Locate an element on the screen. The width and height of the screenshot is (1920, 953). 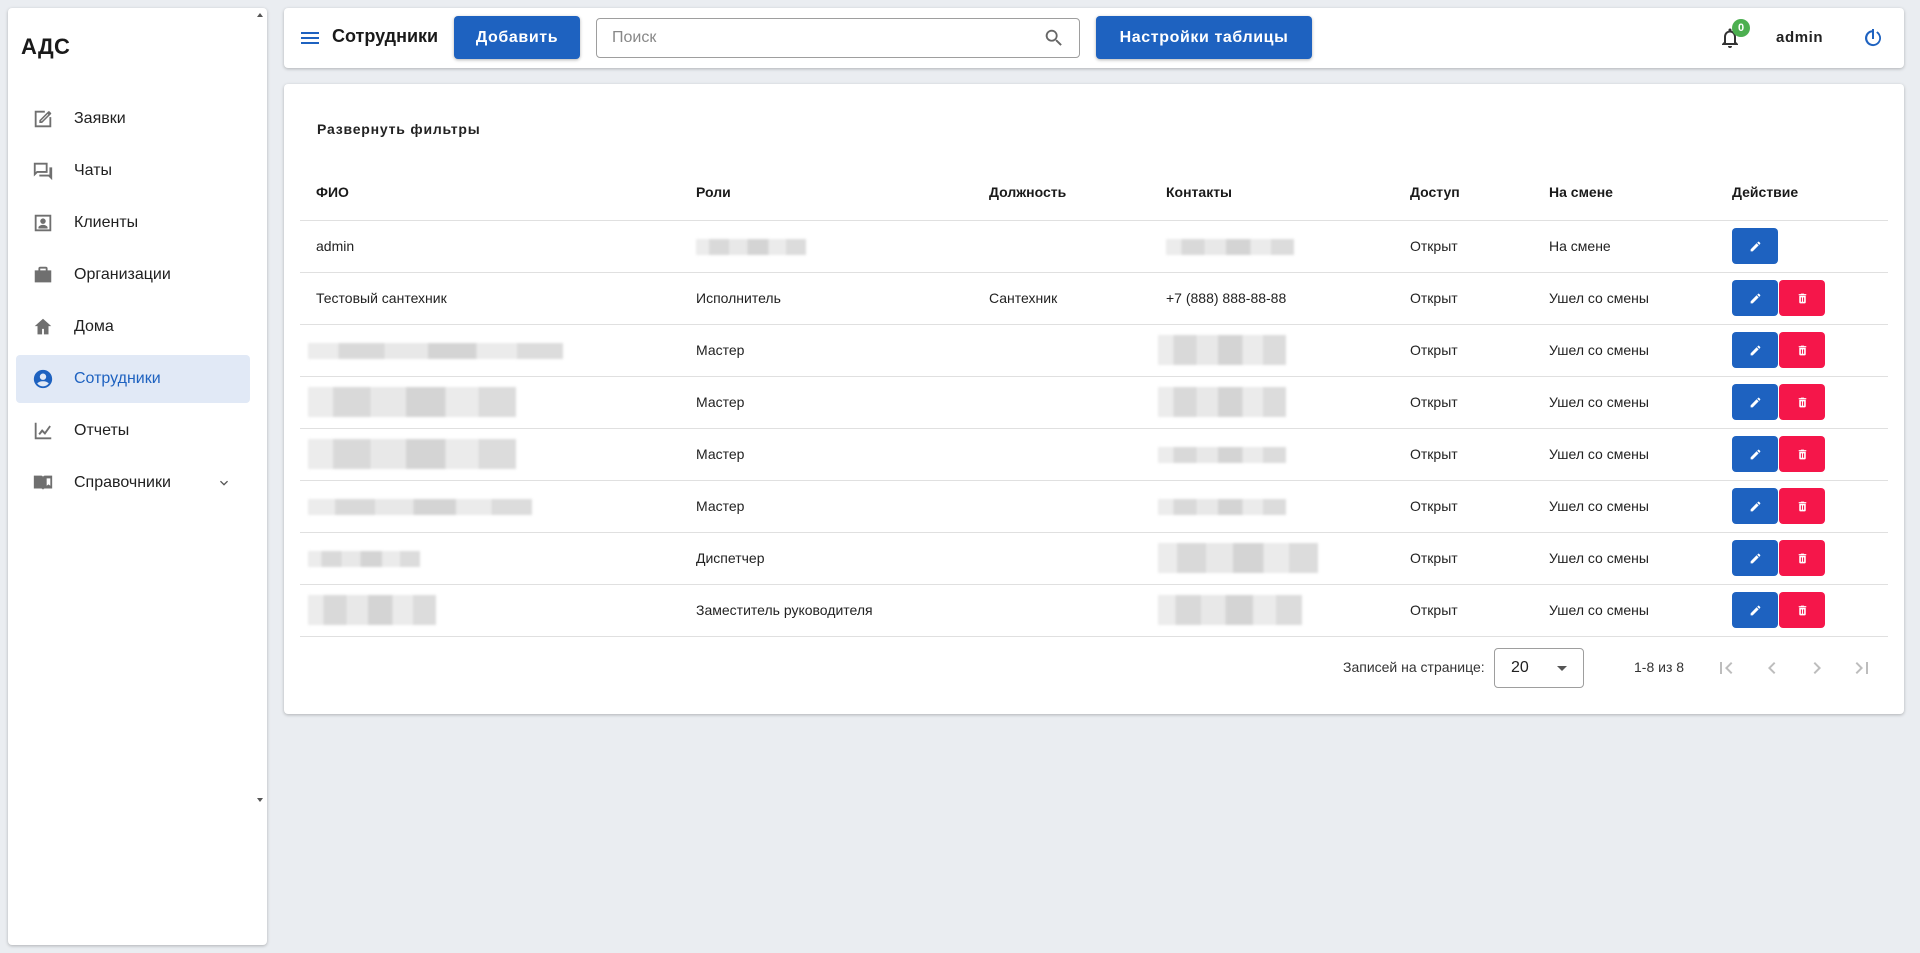
search-icon is located at coordinates (1054, 38).